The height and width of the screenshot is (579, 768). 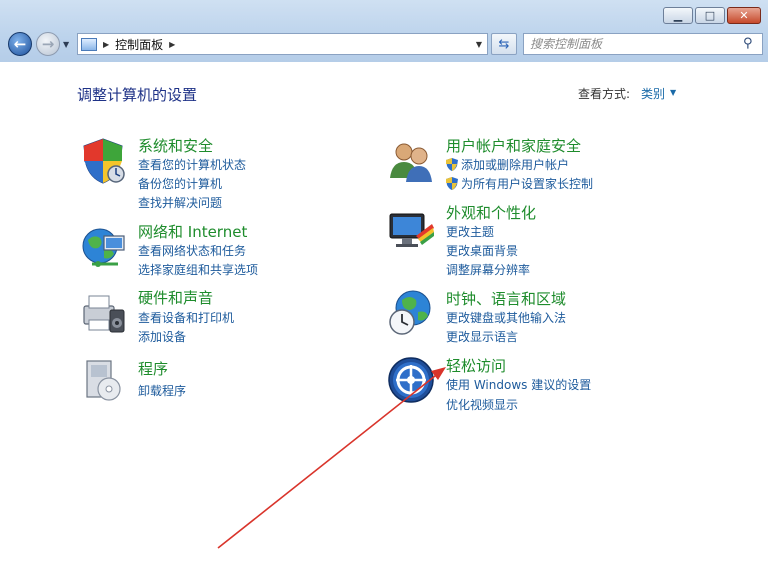 I want to click on appearance-monitor-icon, so click(x=411, y=231).